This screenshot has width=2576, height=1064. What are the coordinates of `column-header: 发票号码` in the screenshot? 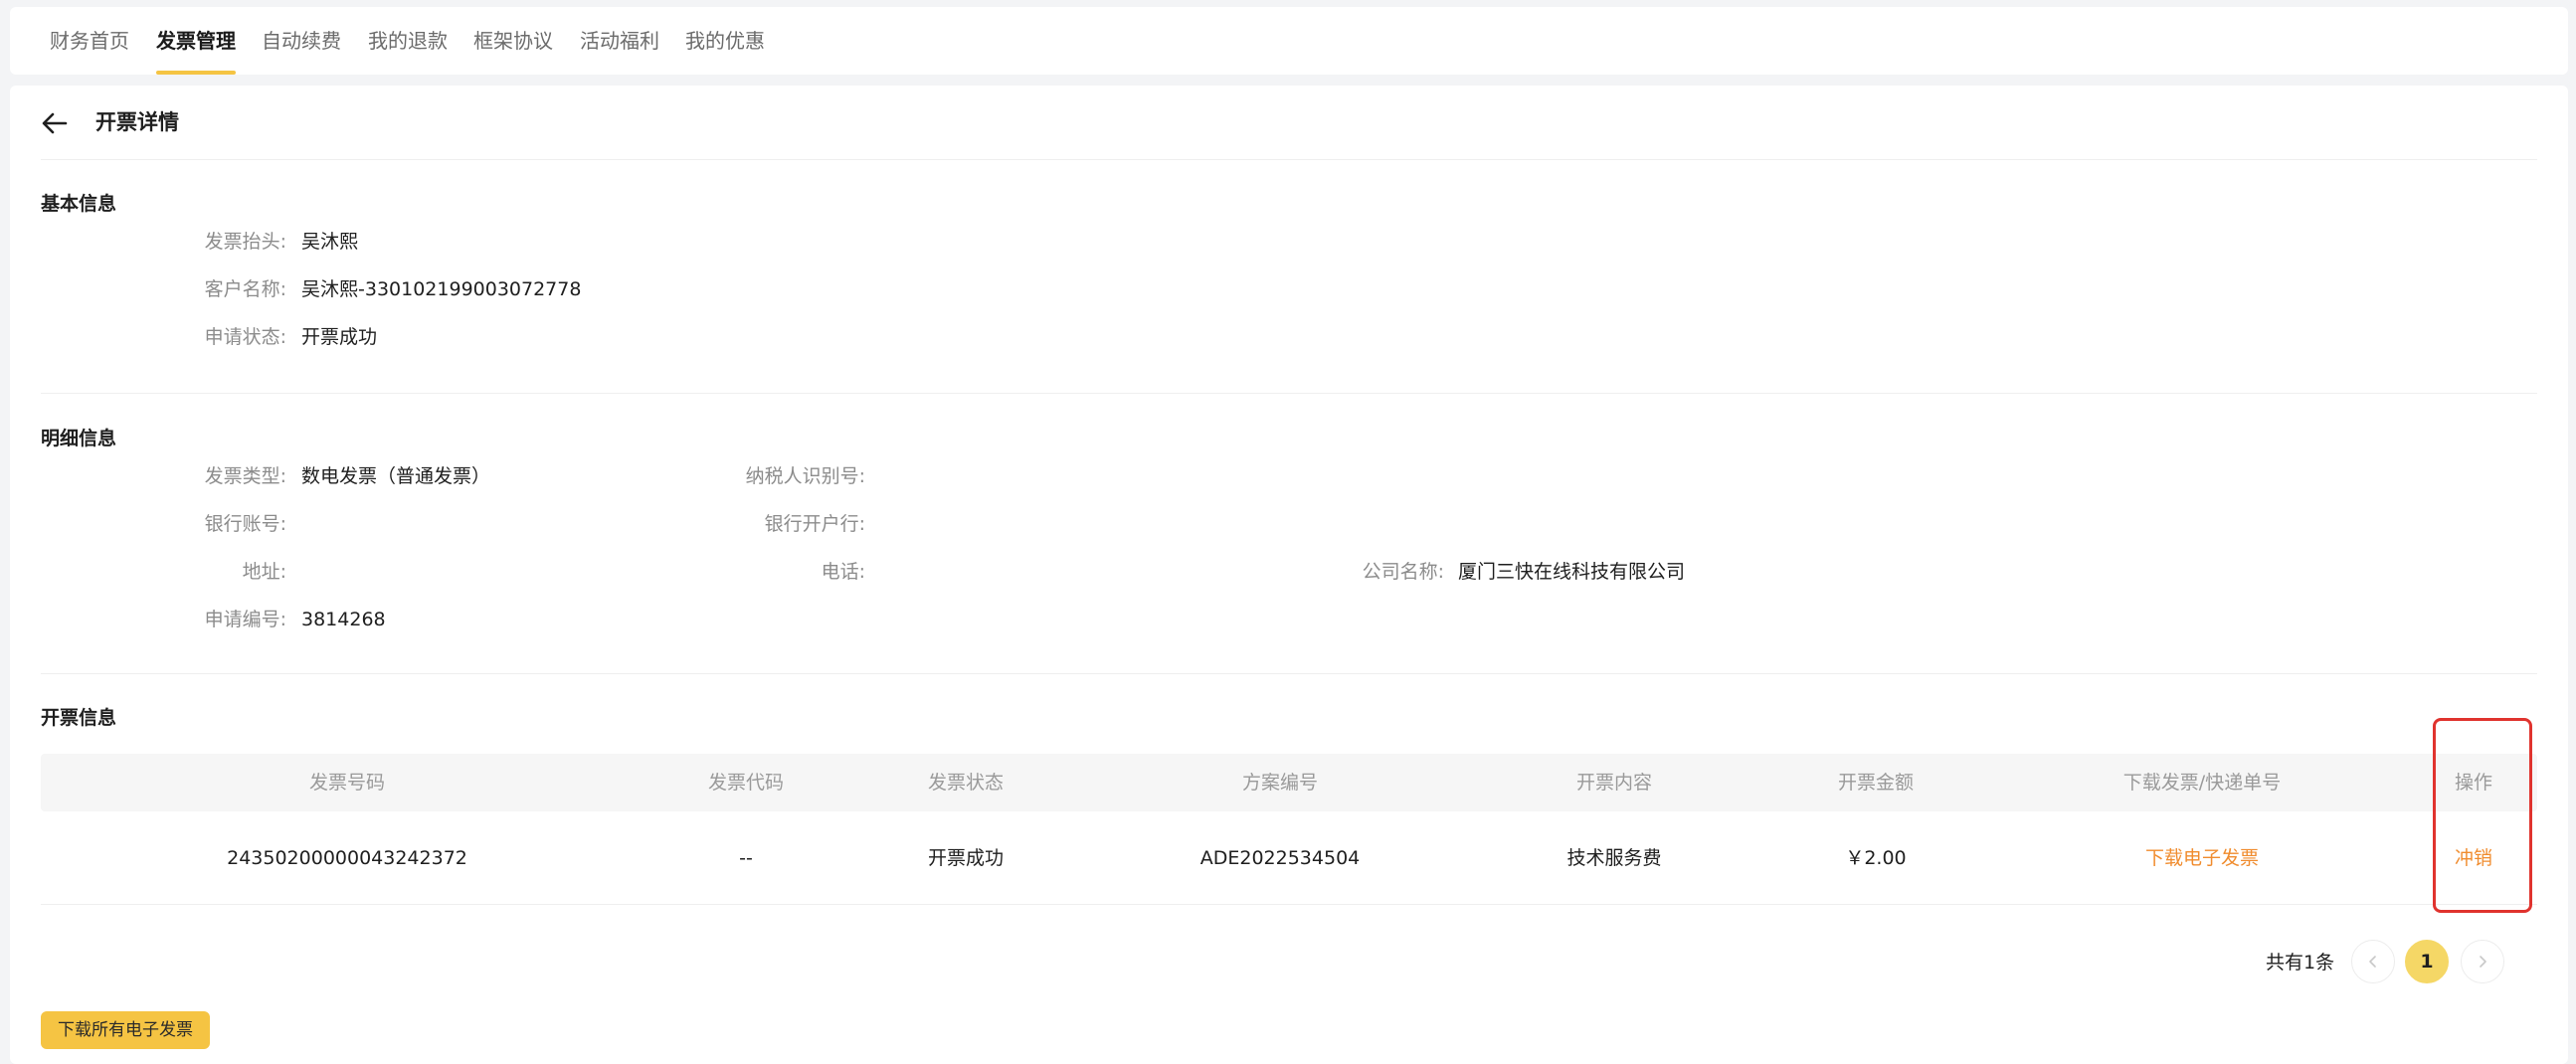 It's located at (347, 783).